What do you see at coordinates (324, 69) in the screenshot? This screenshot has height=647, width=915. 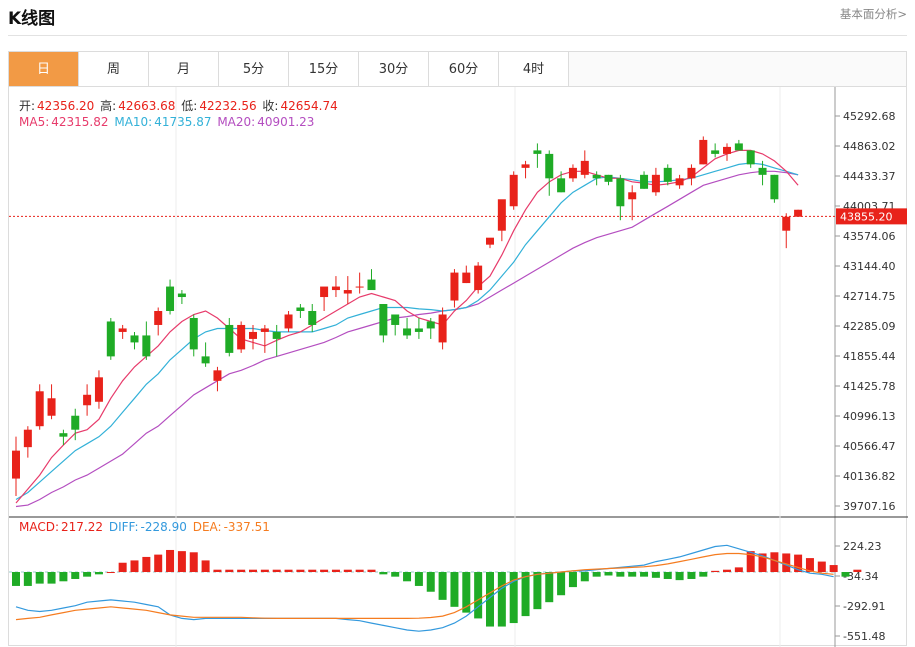 I see `tab-15min: 15分` at bounding box center [324, 69].